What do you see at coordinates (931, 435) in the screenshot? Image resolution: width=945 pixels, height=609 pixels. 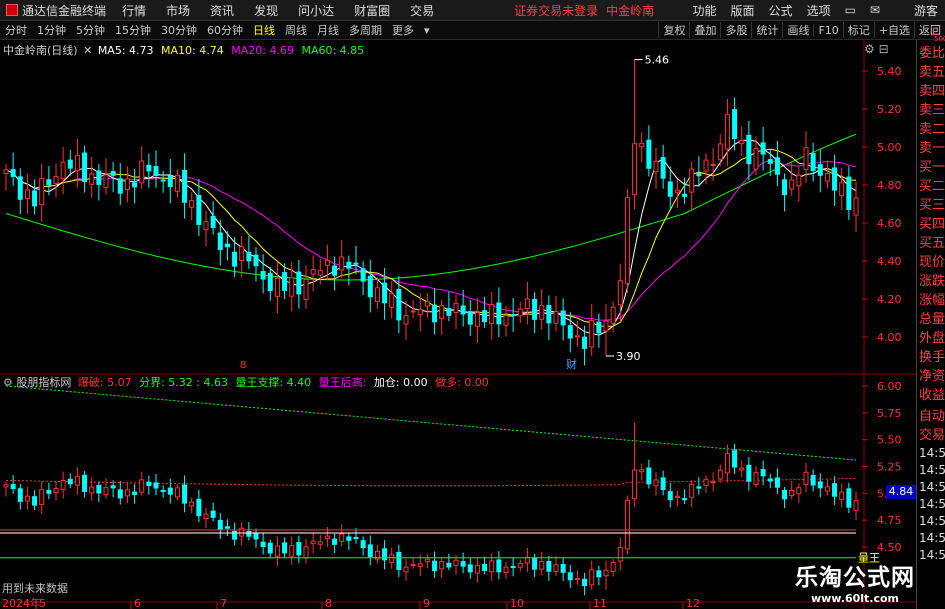 I see `auto-trade-label: 交易` at bounding box center [931, 435].